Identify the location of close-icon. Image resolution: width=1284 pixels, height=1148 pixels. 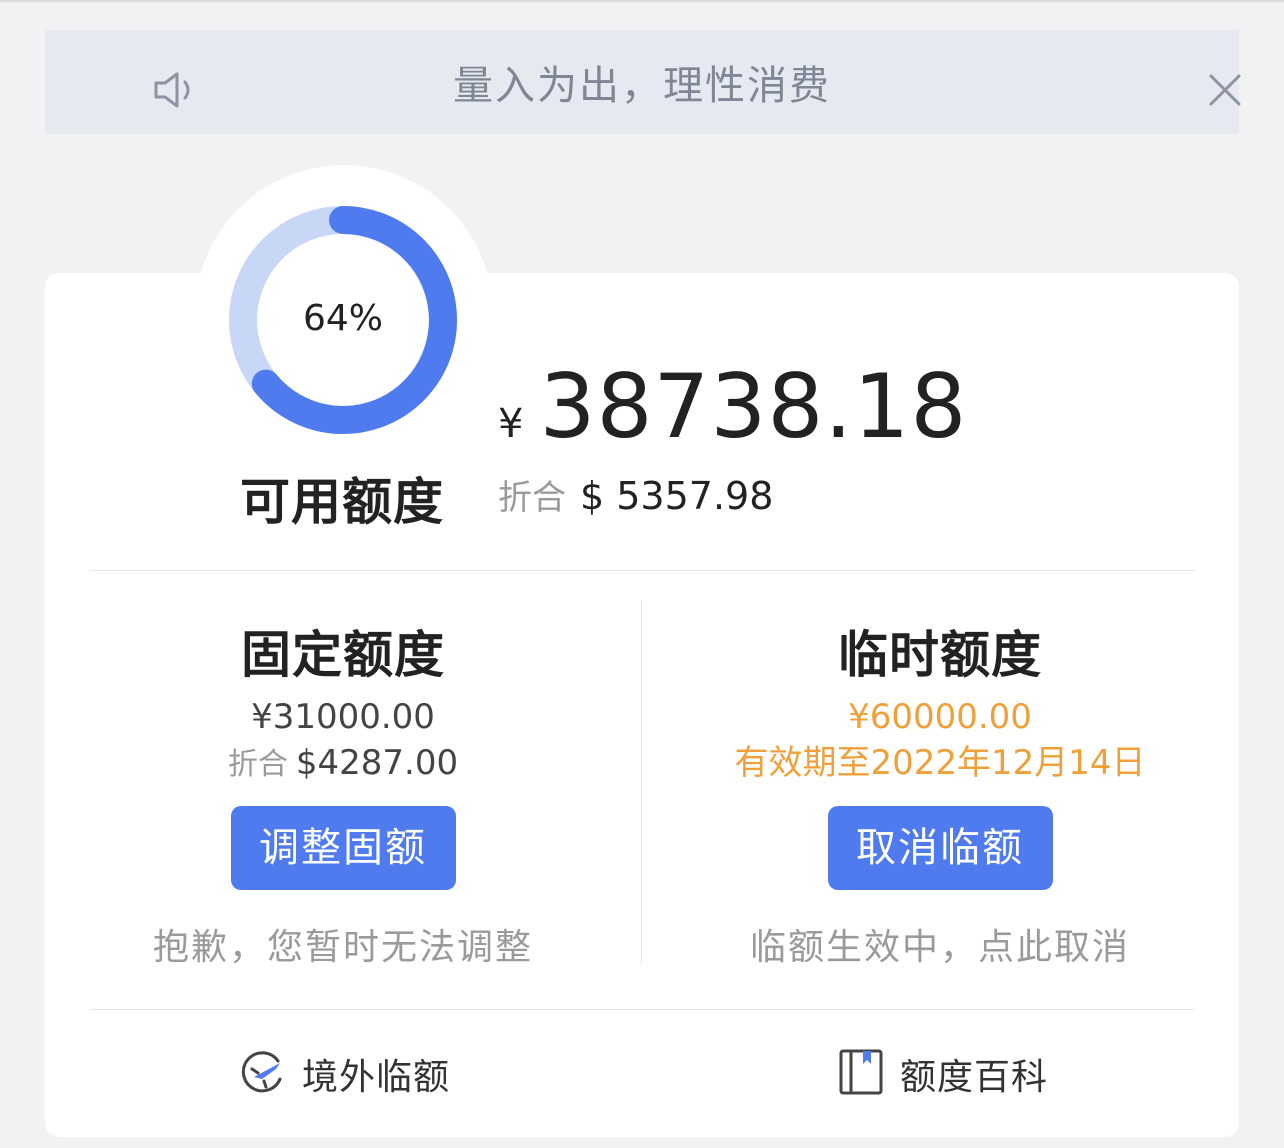
(1225, 92).